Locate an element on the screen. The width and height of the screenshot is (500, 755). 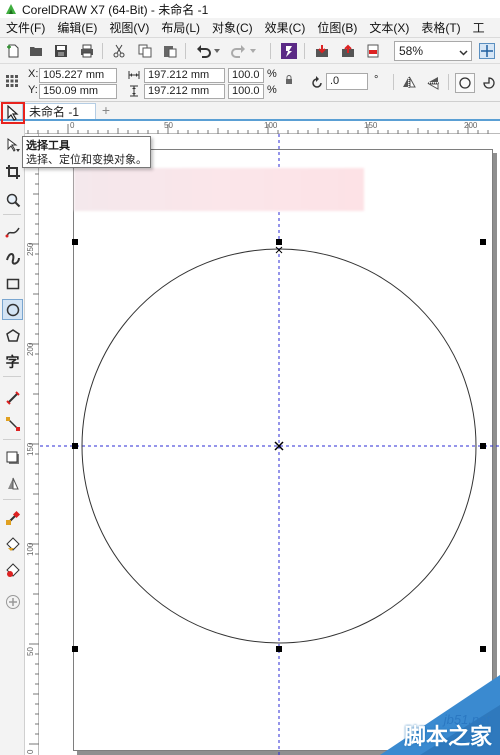
vruler-label-250: 250 is located at coordinates (30, 249).